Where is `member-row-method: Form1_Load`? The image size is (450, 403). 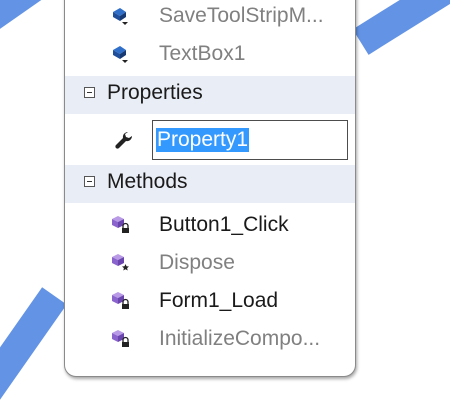 member-row-method: Form1_Load is located at coordinates (210, 301).